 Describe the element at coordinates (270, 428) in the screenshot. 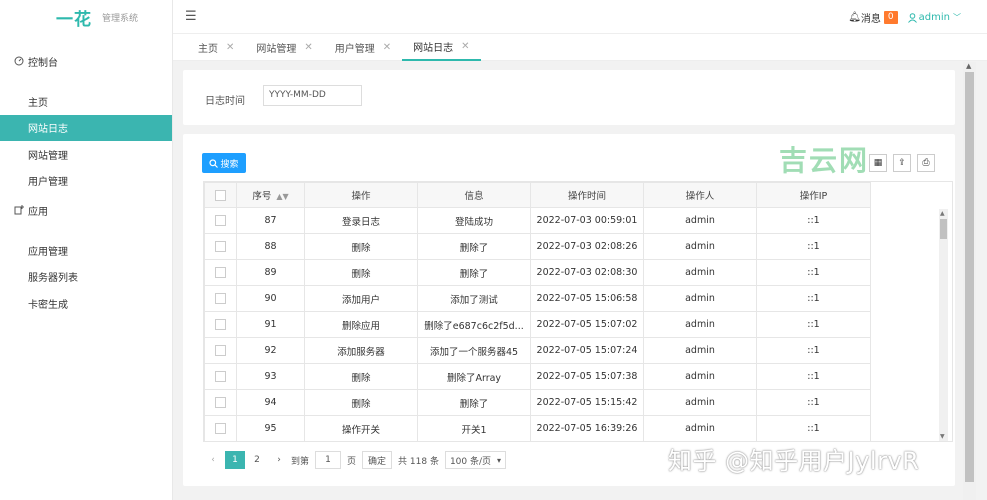

I see `table-cell: 95` at that location.